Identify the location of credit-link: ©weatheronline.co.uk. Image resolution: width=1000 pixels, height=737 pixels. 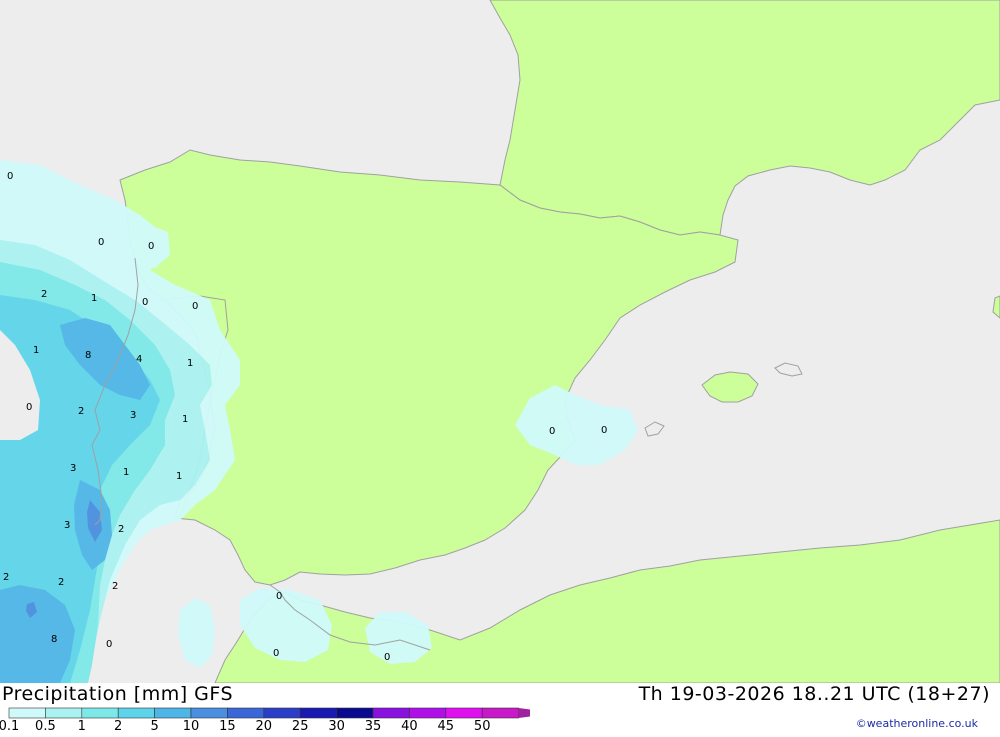
(917, 723).